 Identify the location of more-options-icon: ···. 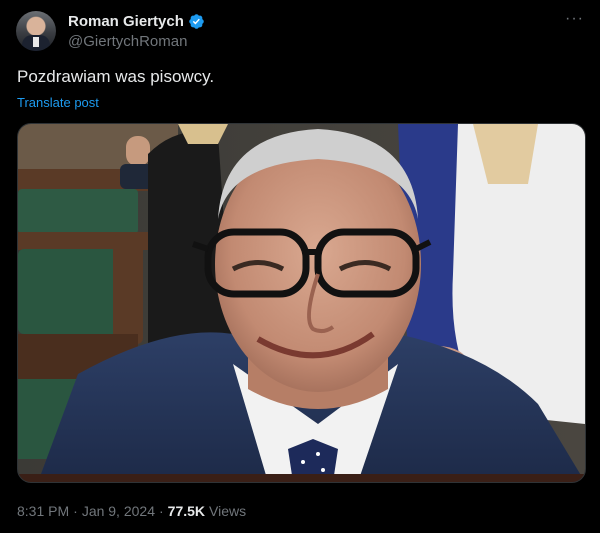
(574, 19).